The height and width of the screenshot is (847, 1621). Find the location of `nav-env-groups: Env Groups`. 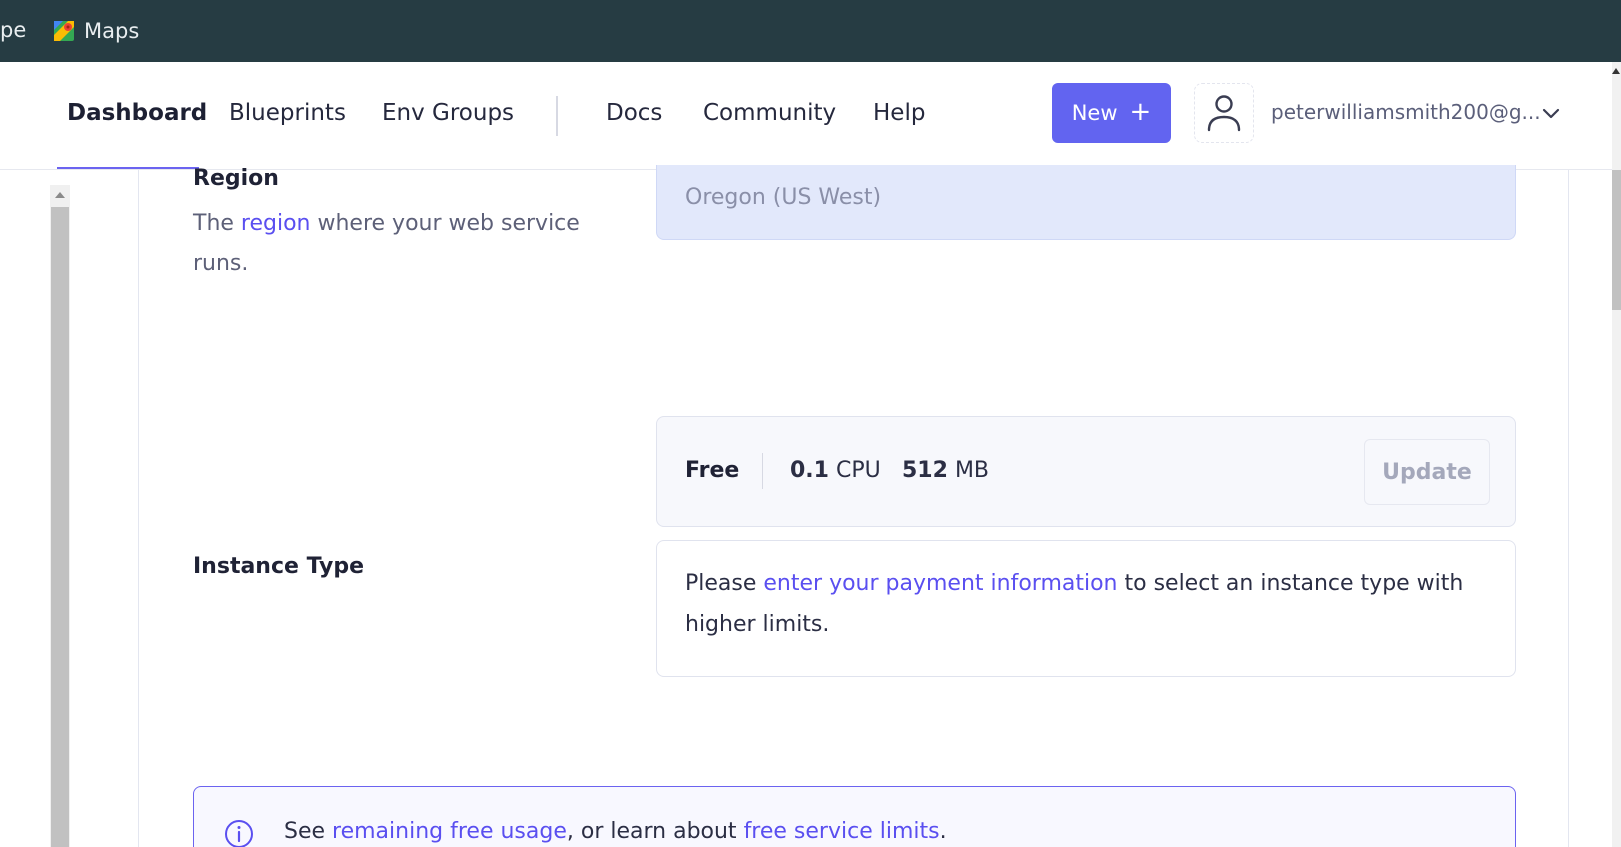

nav-env-groups: Env Groups is located at coordinates (448, 113).